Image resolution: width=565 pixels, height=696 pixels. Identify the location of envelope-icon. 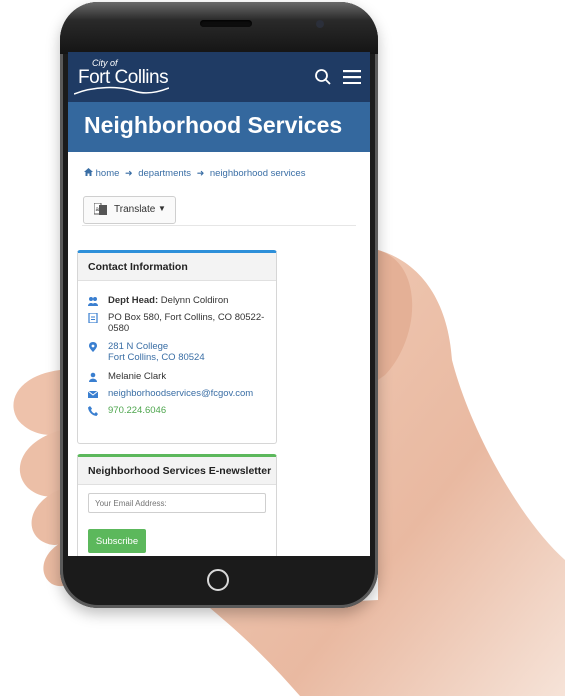
(93, 394).